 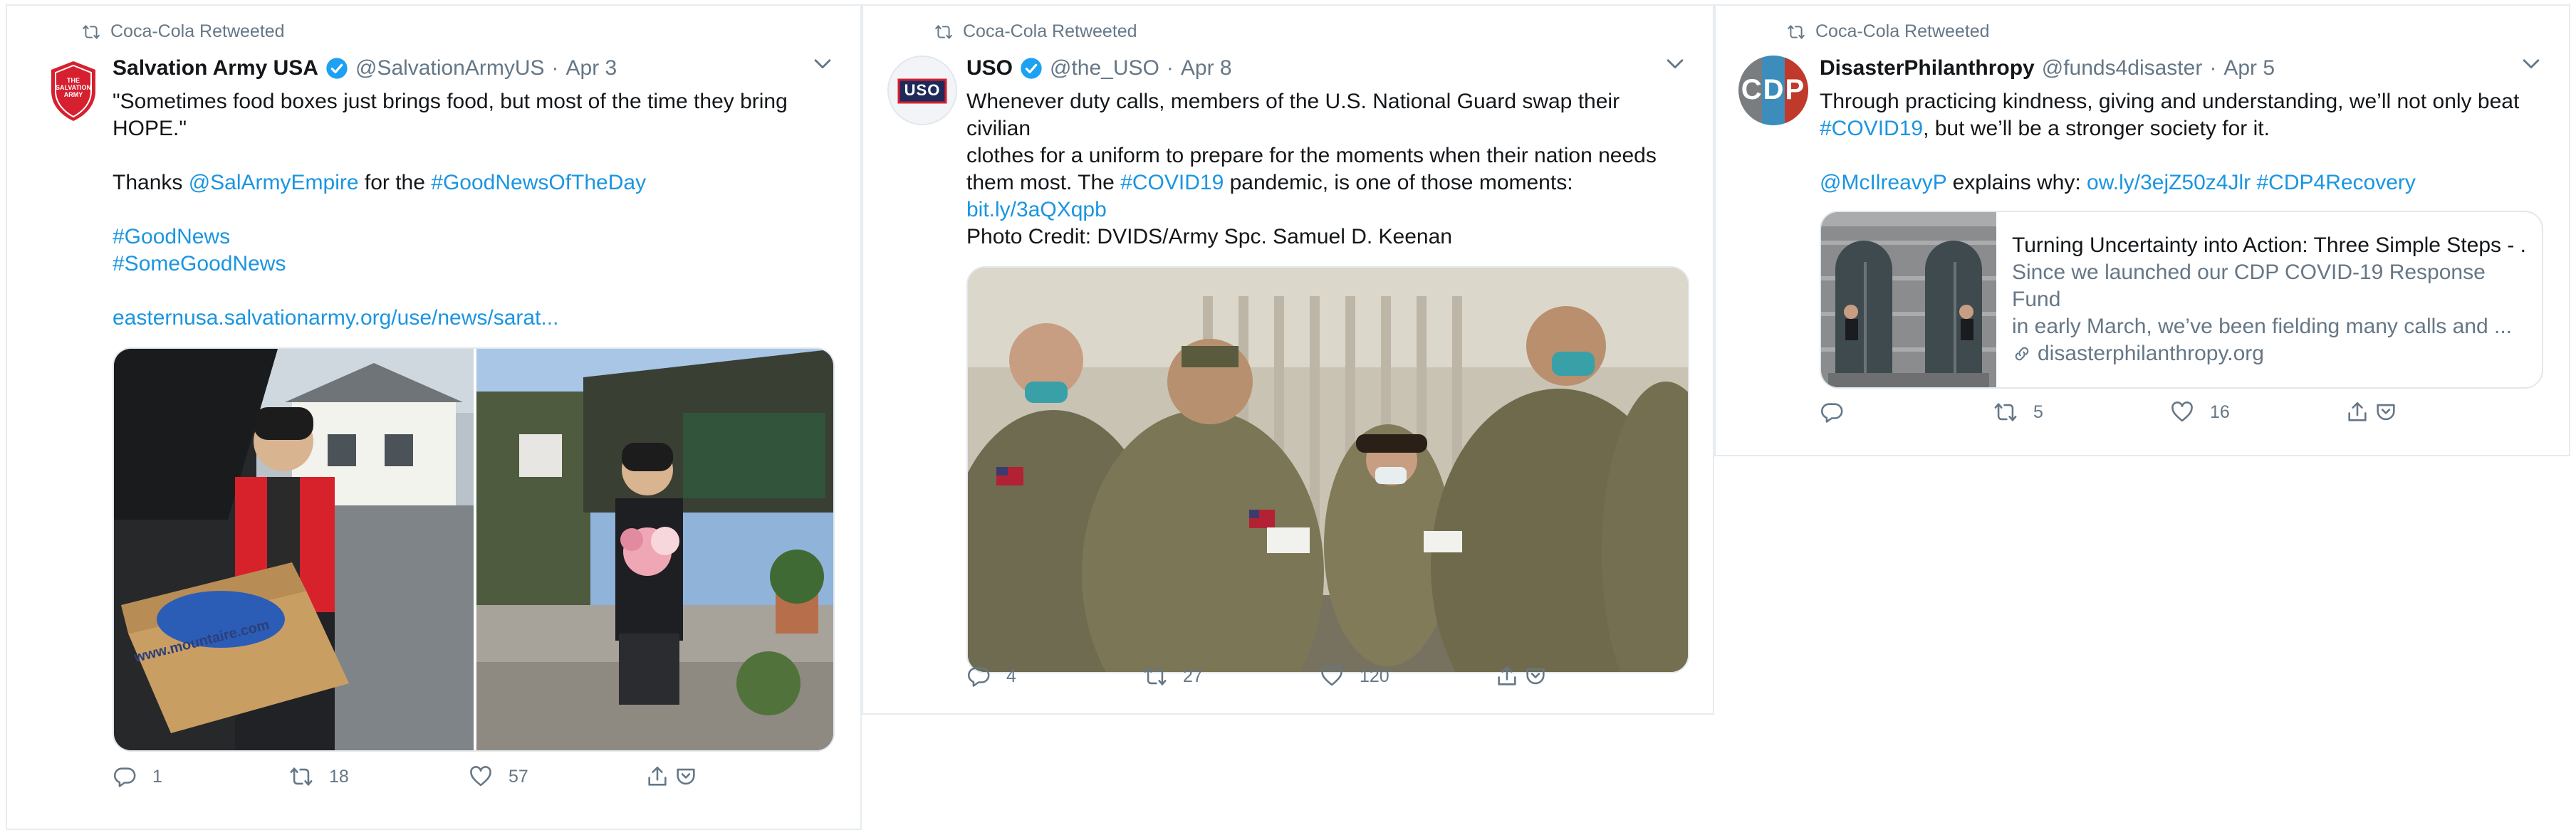 What do you see at coordinates (557, 777) in the screenshot?
I see `like-button: 57` at bounding box center [557, 777].